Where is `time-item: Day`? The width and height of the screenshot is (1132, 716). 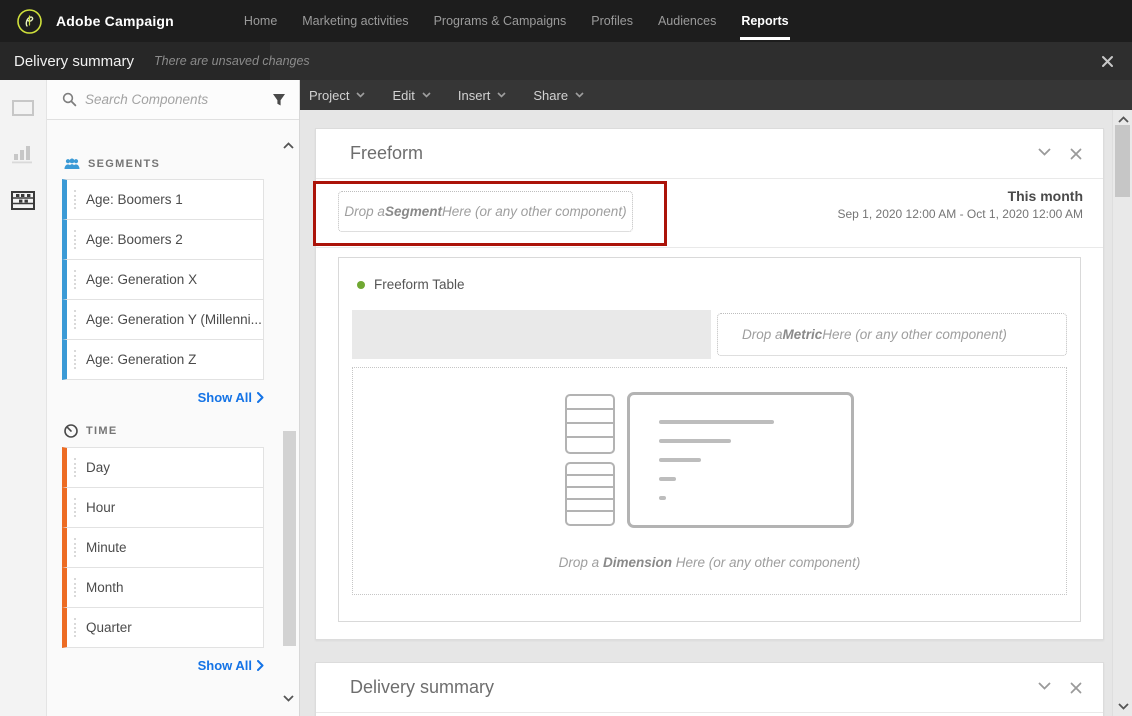
time-item: Day is located at coordinates (163, 467).